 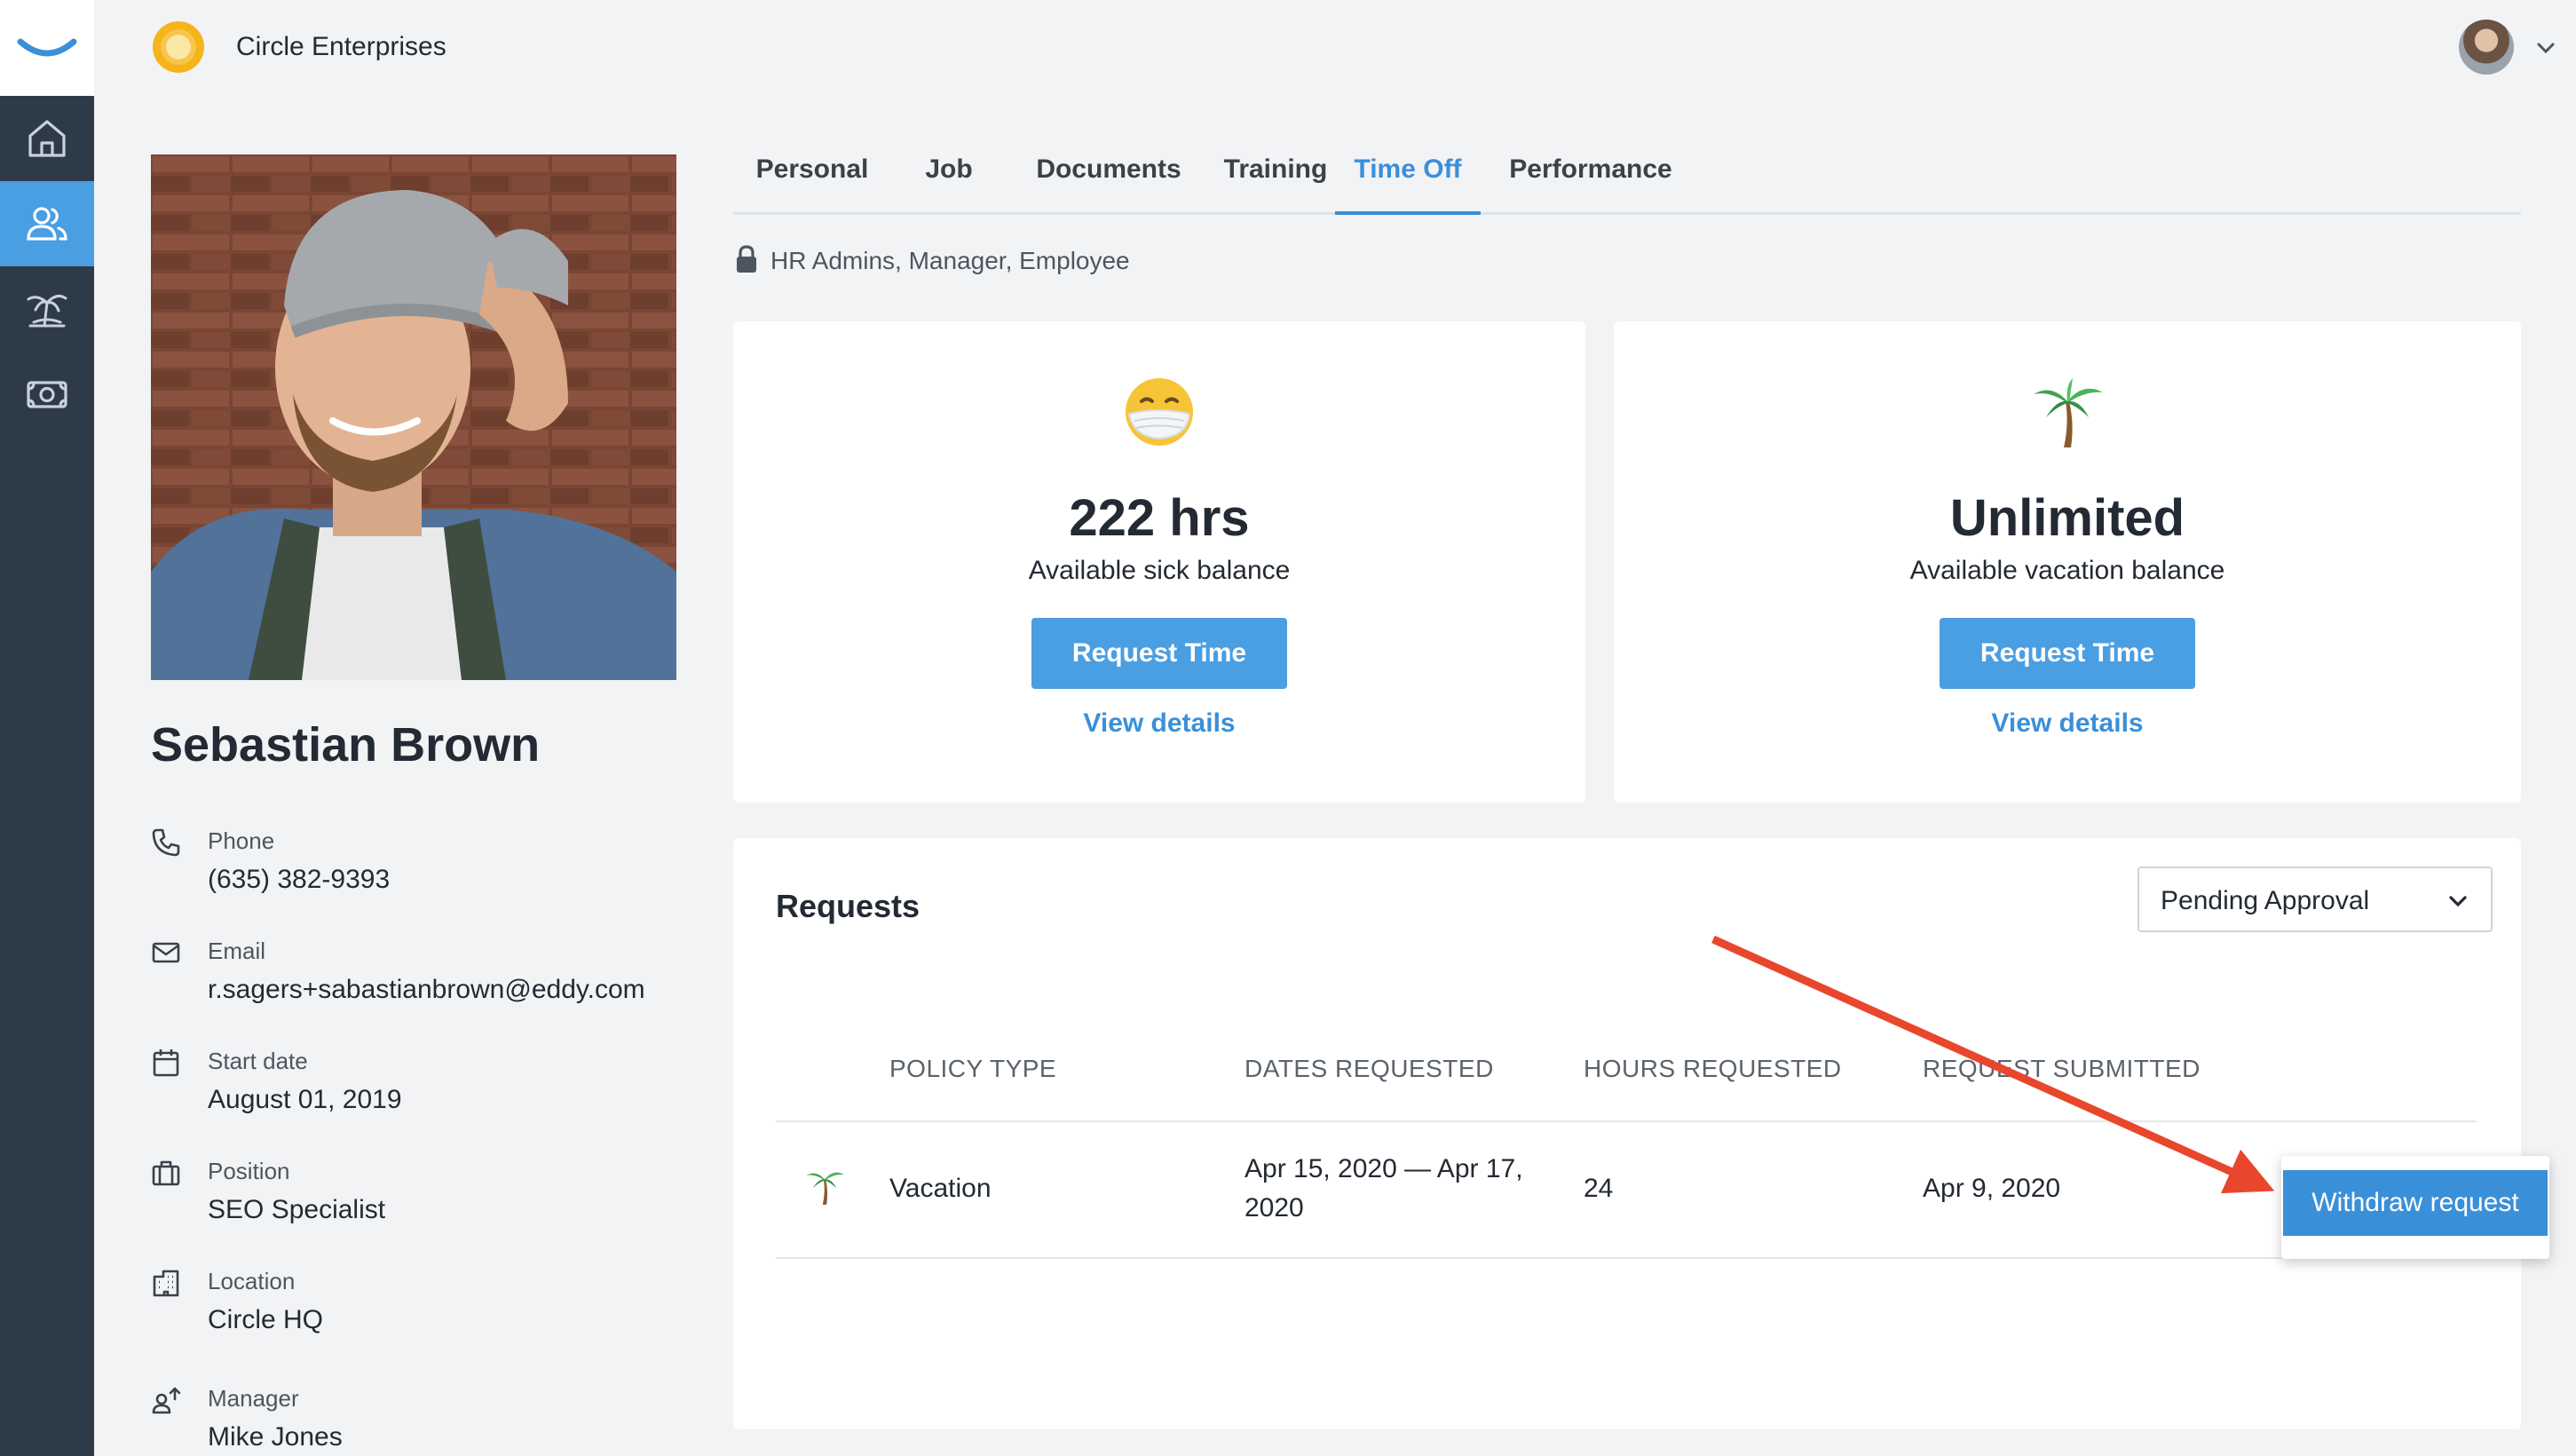 I want to click on request-status-filter: Pending Approval, so click(x=2315, y=899).